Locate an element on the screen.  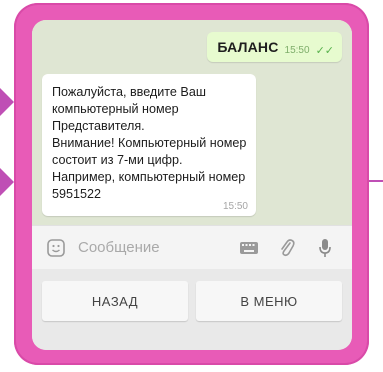
incoming-message-time: 15:50 is located at coordinates (235, 206).